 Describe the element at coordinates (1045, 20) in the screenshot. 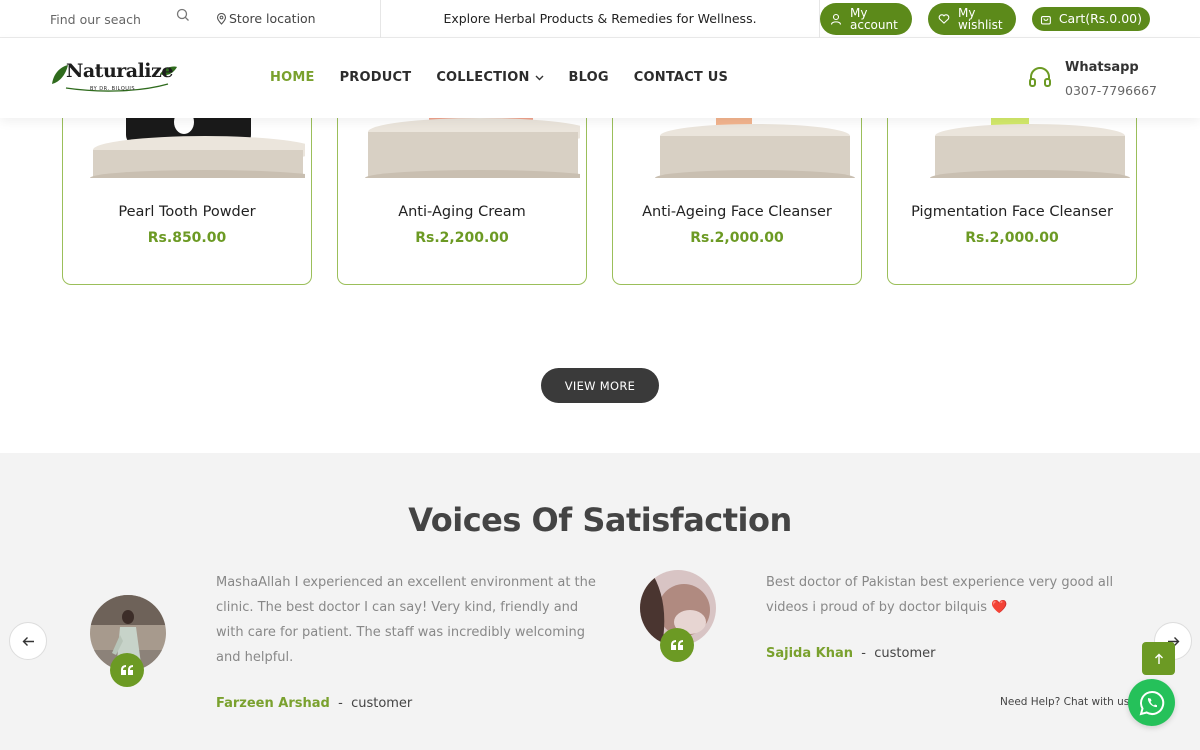

I see `shopping-bag-icon` at that location.